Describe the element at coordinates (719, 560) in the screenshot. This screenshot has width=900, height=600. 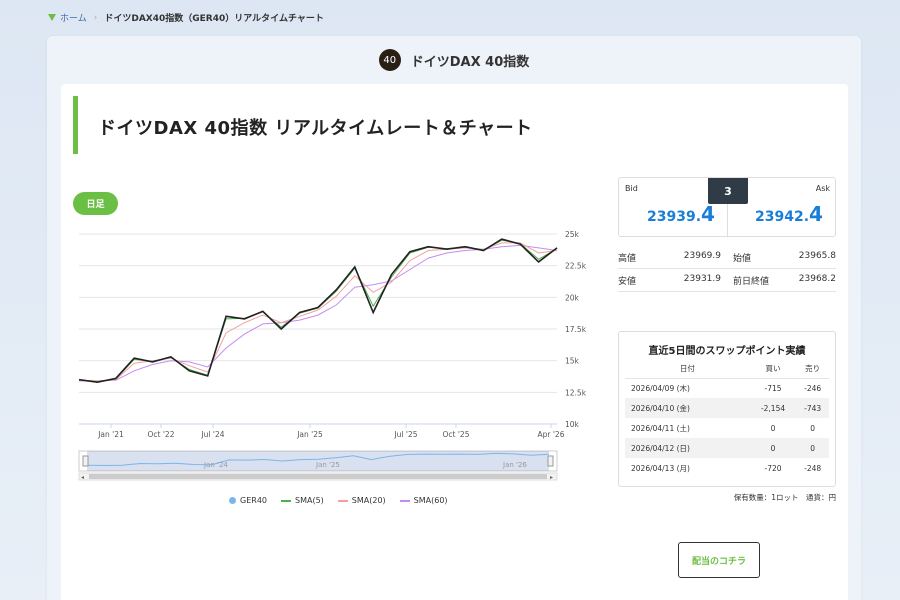
I see `dividend-button: 配当のコチラ` at that location.